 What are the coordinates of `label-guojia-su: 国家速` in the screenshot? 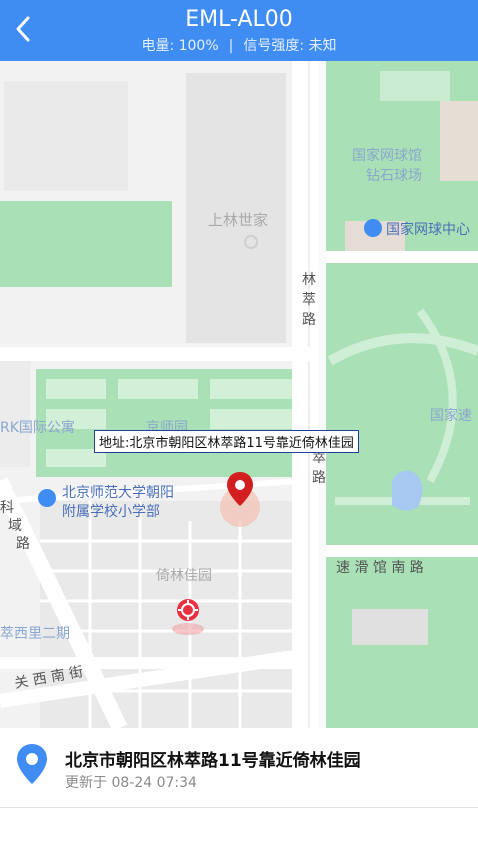 It's located at (451, 416).